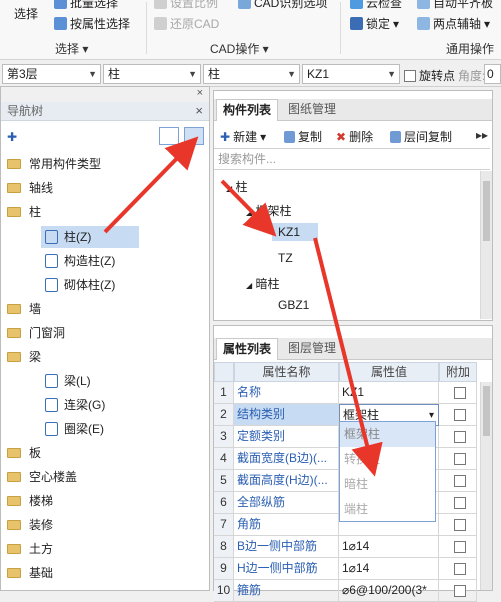 This screenshot has height=602, width=501. What do you see at coordinates (151, 185) in the screenshot?
I see `arrow-to-grid-view` at bounding box center [151, 185].